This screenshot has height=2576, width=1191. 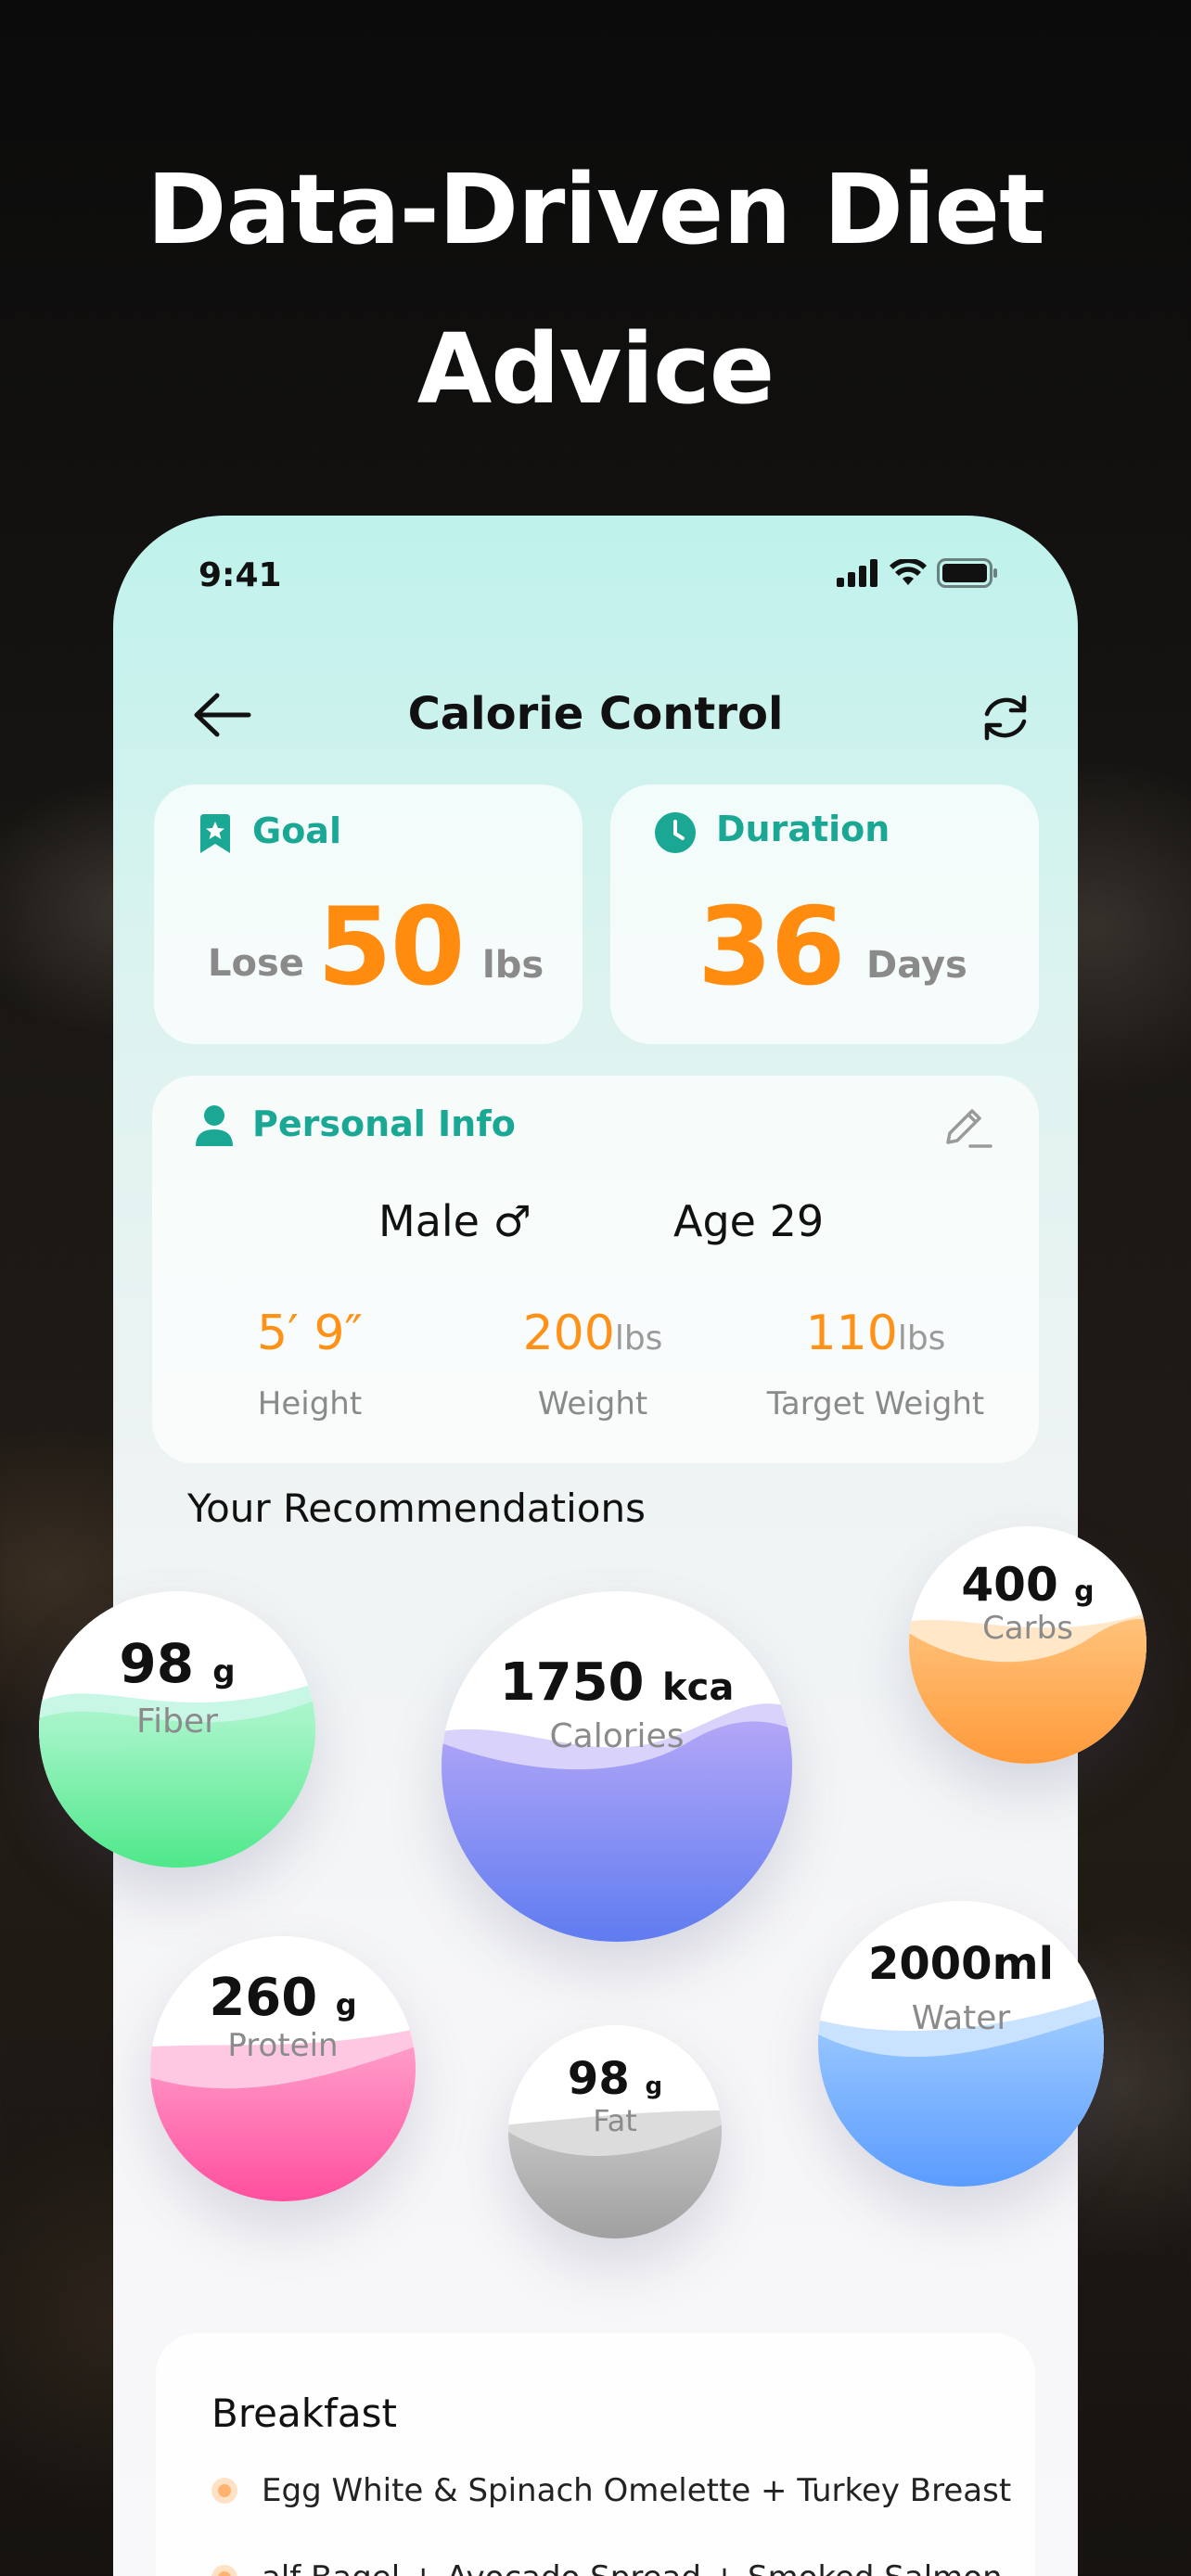 I want to click on duration-label: Duration, so click(x=803, y=829).